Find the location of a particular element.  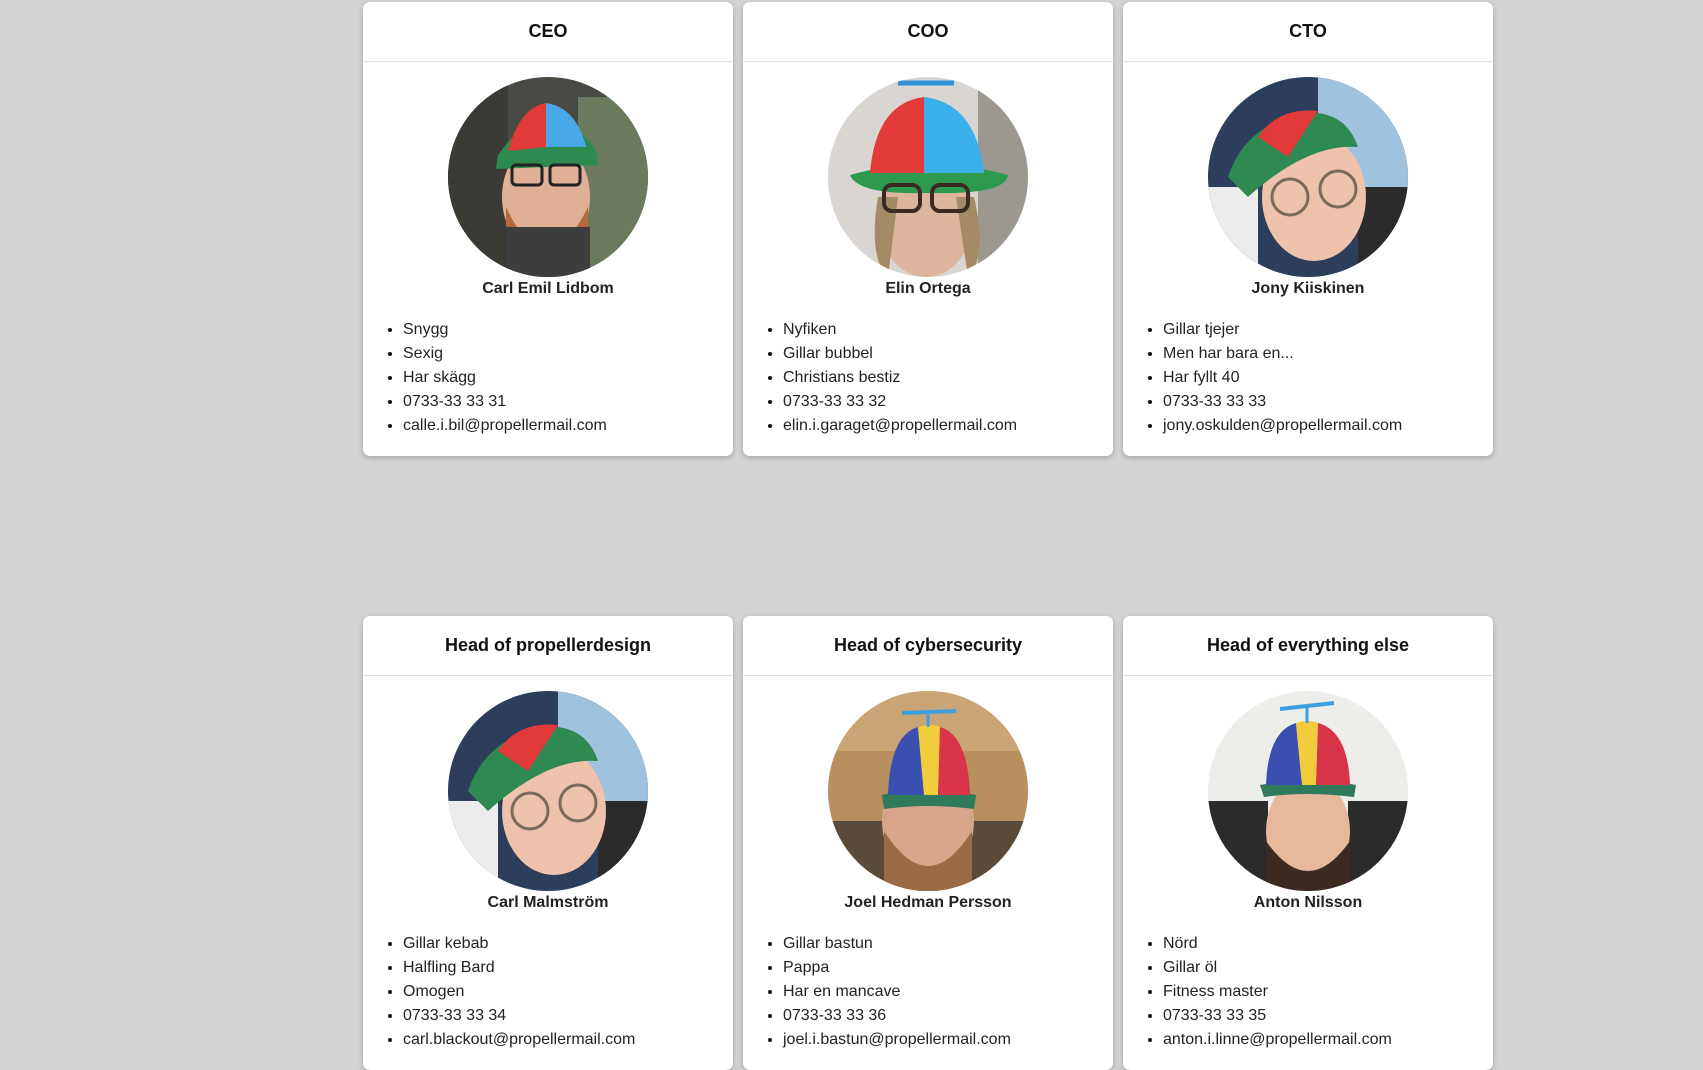

phone-number: 0733-33 33 31 is located at coordinates (568, 402).